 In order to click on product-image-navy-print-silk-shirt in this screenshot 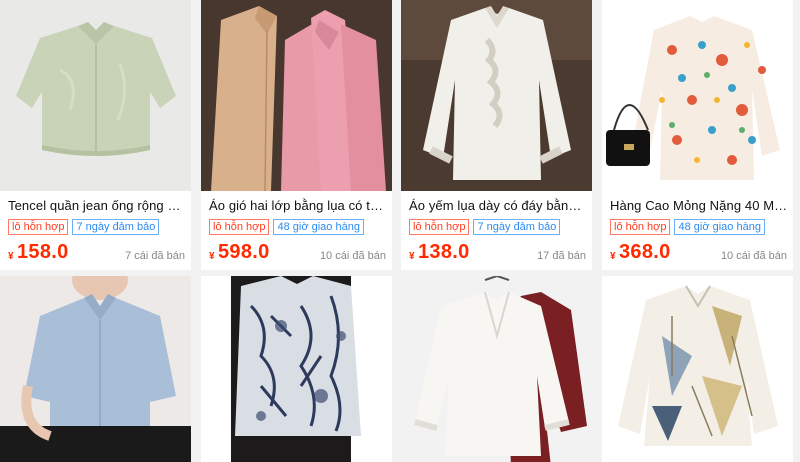, I will do `click(296, 369)`.